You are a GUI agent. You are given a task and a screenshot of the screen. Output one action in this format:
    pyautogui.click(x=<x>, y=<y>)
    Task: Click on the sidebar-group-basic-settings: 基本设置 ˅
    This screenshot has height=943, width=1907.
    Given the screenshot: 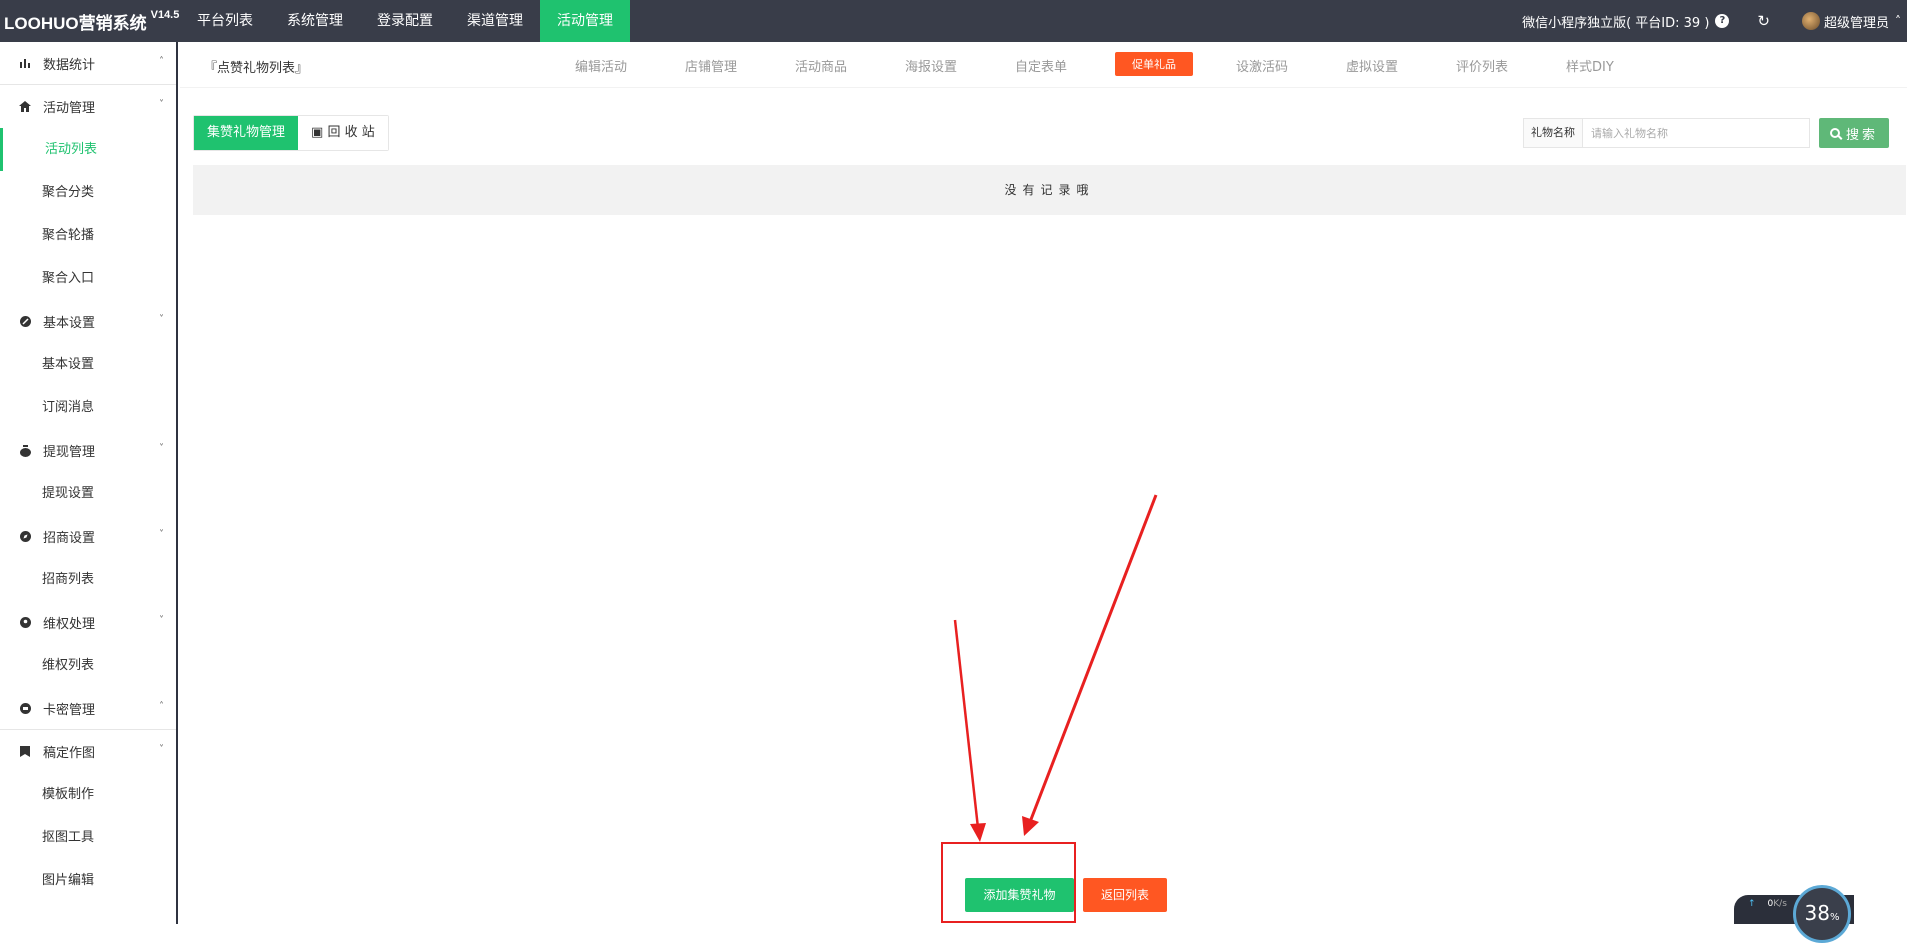 What is the action you would take?
    pyautogui.click(x=88, y=321)
    